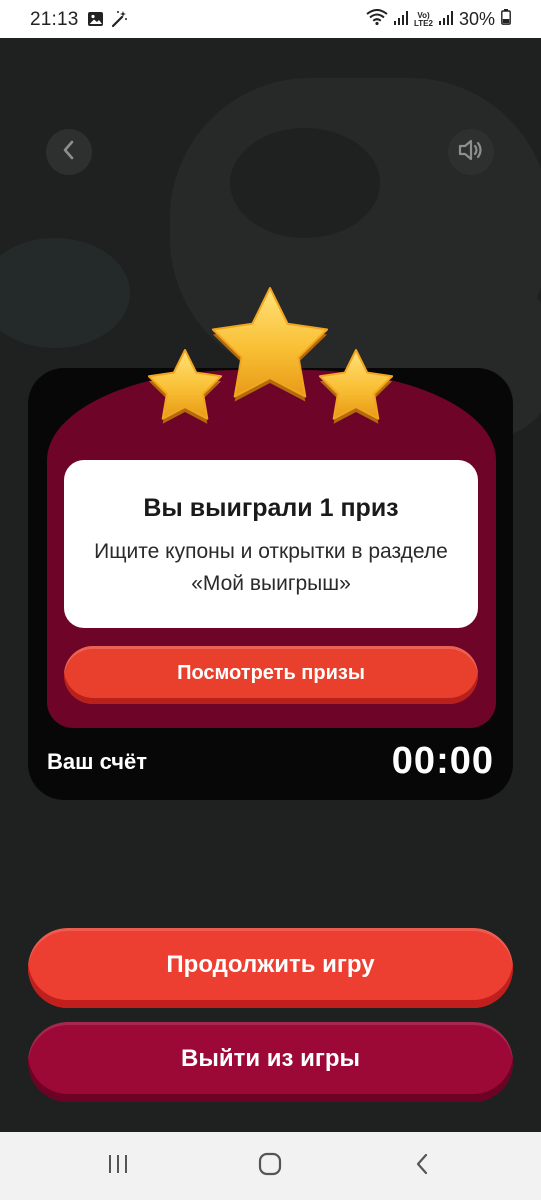  I want to click on exit-game-button: Выйти из игры, so click(270, 1062).